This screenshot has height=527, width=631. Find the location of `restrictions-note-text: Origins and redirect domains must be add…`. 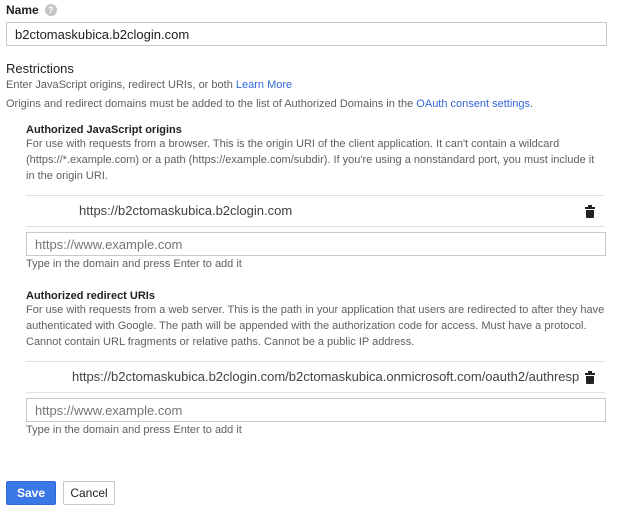

restrictions-note-text: Origins and redirect domains must be add… is located at coordinates (210, 104).